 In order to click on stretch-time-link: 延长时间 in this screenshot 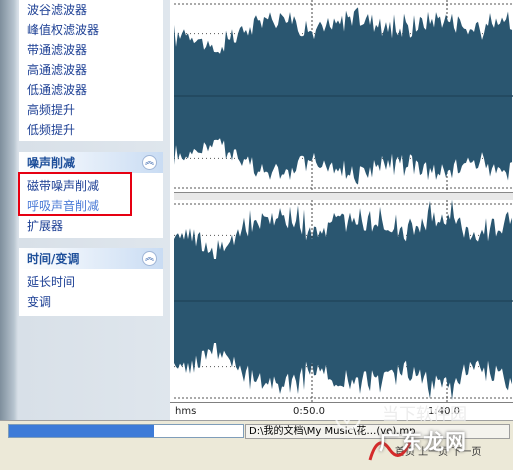, I will do `click(91, 282)`.